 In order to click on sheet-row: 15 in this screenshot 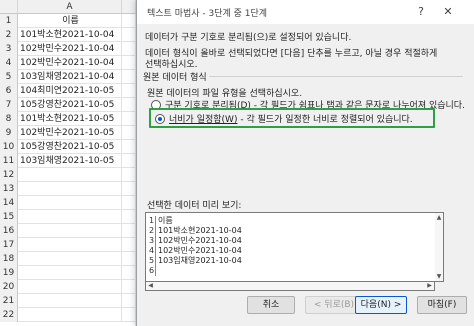, I will do `click(70, 217)`.